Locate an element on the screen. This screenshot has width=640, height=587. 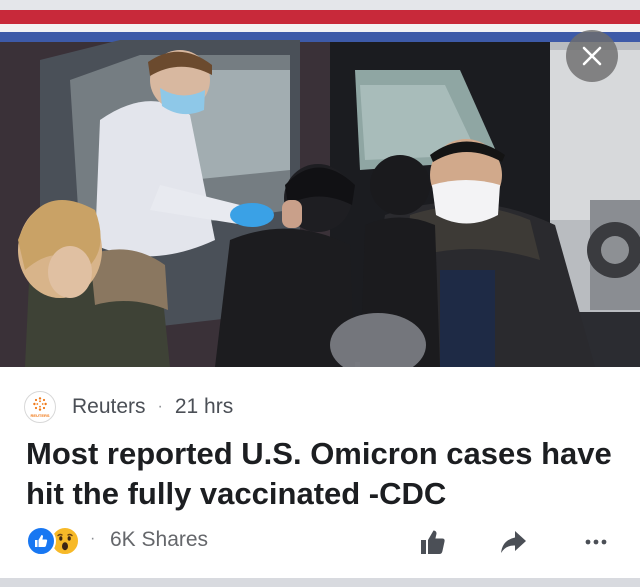
close-button is located at coordinates (592, 56).